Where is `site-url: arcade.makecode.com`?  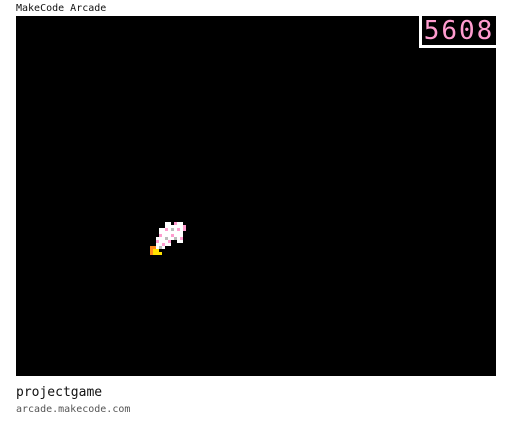 site-url: arcade.makecode.com is located at coordinates (73, 409).